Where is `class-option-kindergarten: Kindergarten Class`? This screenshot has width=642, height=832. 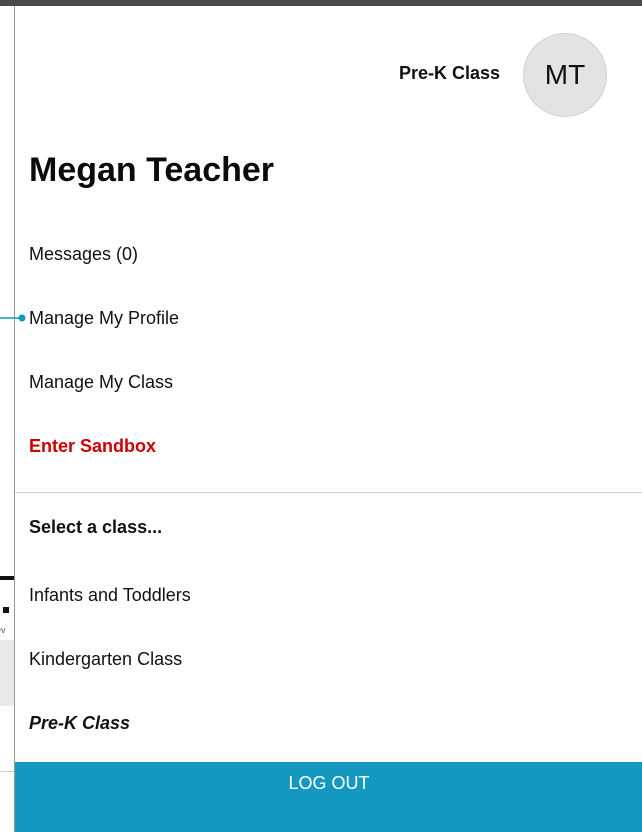
class-option-kindergarten: Kindergarten Class is located at coordinates (105, 659).